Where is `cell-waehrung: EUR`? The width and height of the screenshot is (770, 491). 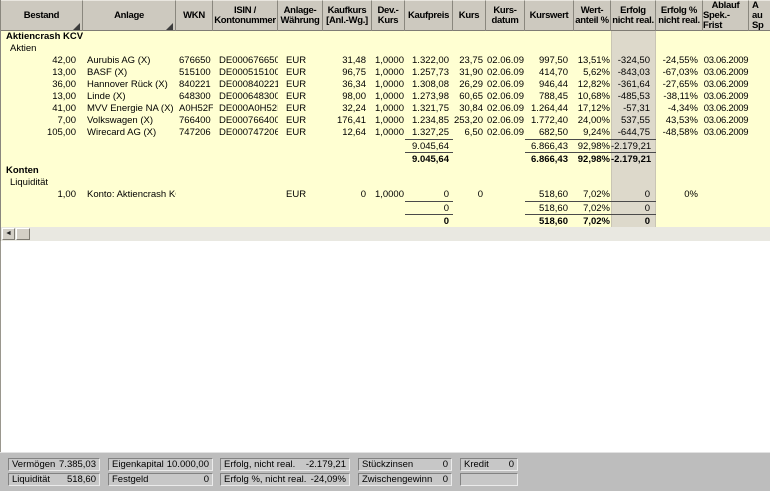 cell-waehrung: EUR is located at coordinates (296, 84).